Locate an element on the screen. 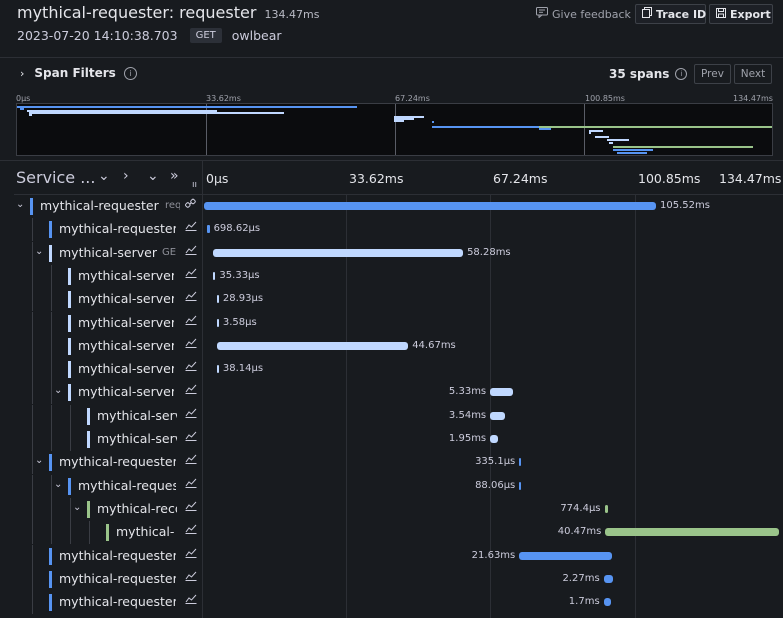  trace-id-button: Trace ID is located at coordinates (670, 14).